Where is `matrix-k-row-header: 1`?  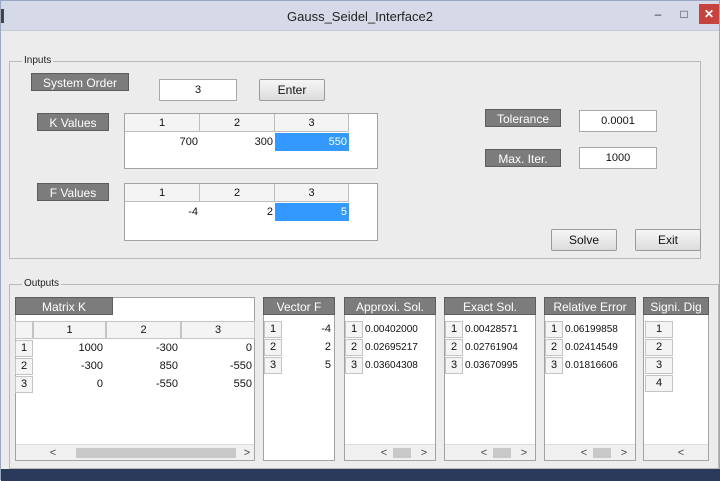 matrix-k-row-header: 1 is located at coordinates (24, 348).